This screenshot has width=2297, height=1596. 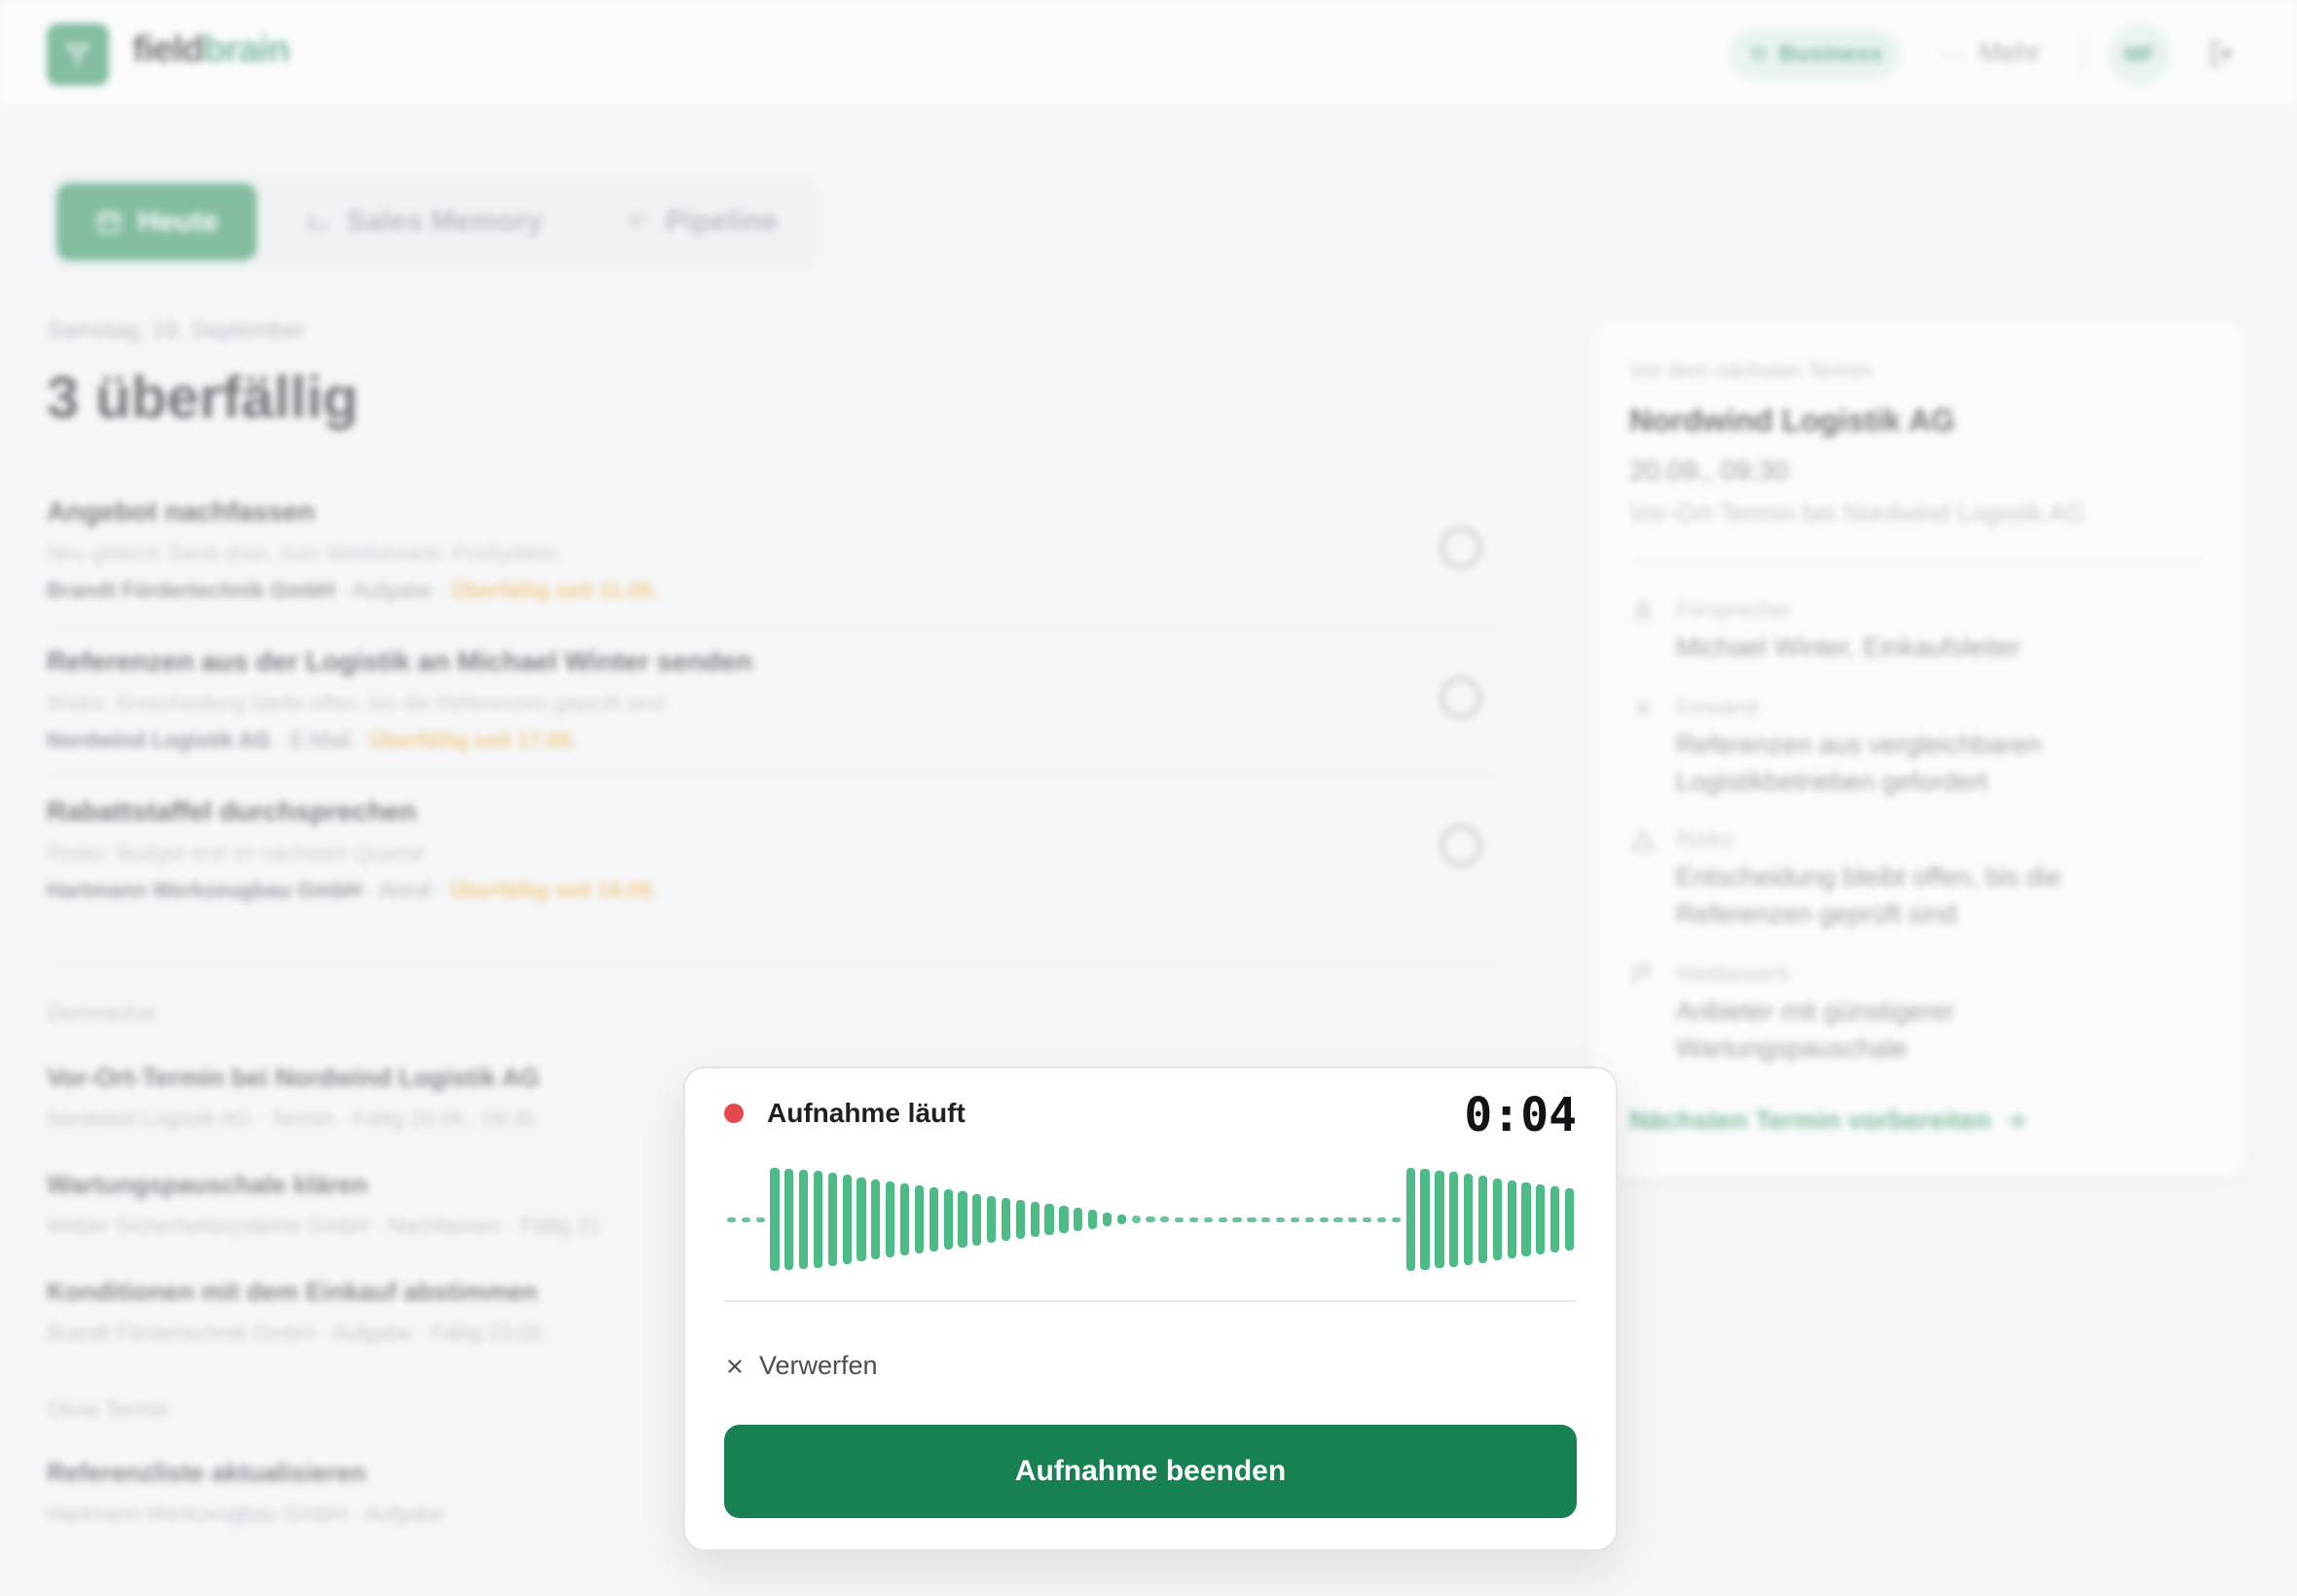 I want to click on logout-icon, so click(x=2221, y=53).